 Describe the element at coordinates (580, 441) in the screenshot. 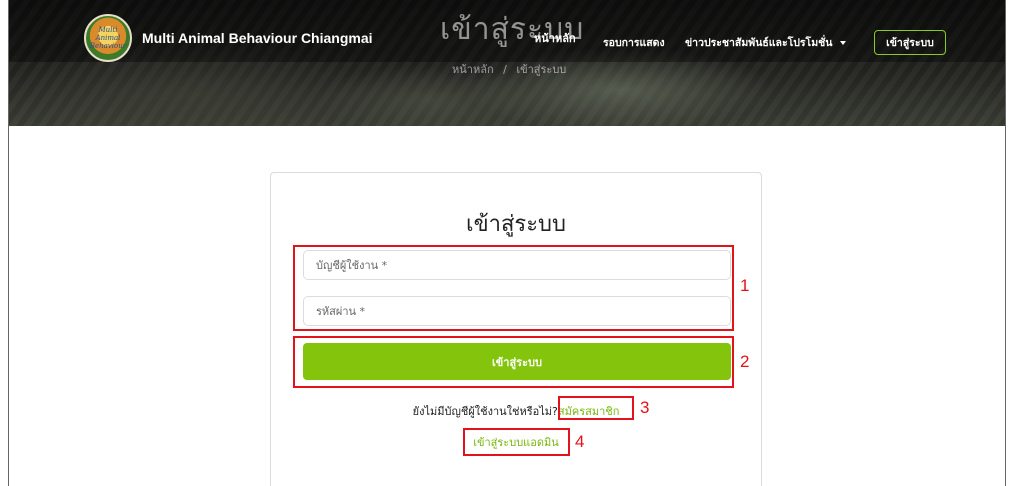

I see `annotation-label-4: 4` at that location.